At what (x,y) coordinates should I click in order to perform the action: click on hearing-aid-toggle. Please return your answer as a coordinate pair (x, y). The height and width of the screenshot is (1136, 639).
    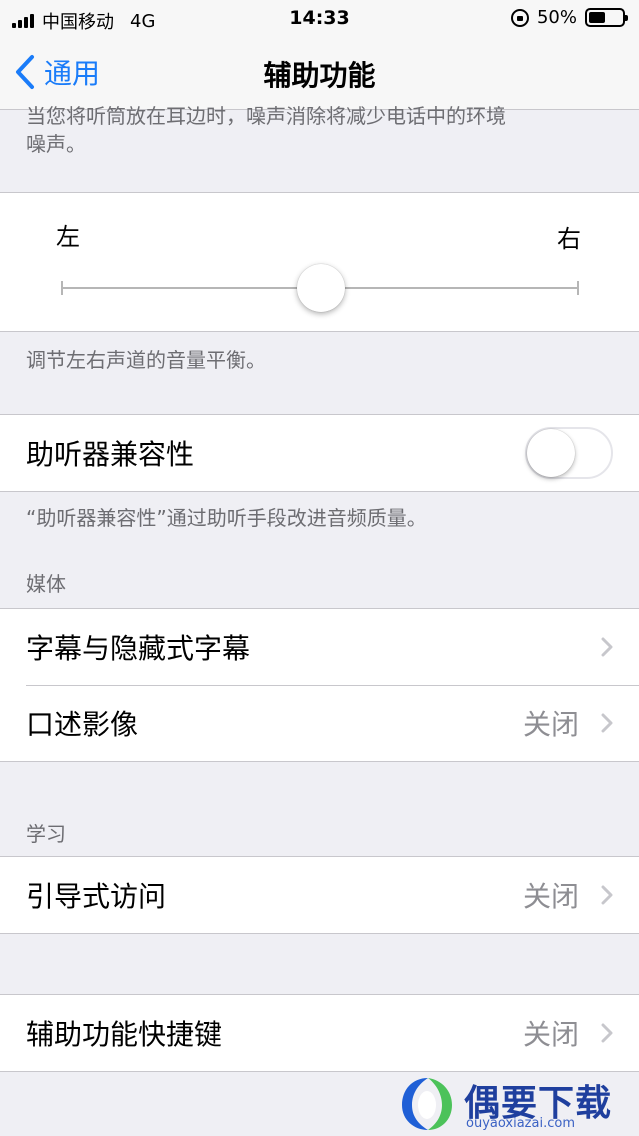
    Looking at the image, I should click on (569, 453).